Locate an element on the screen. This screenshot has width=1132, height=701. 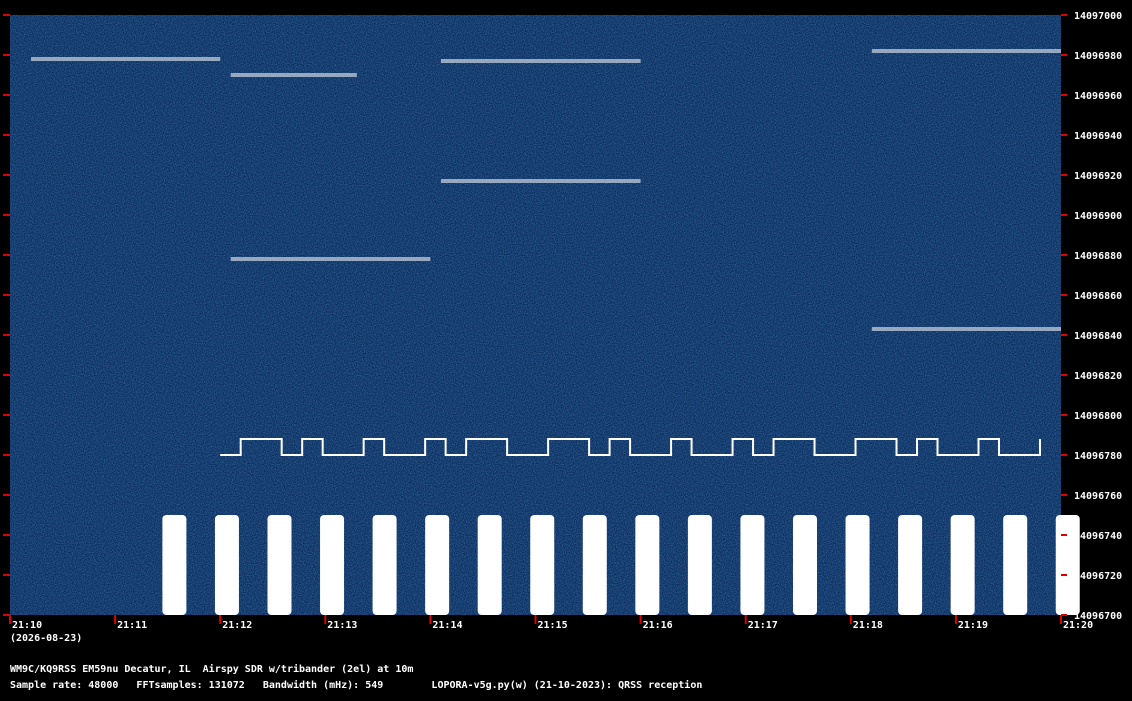
x-tick-label-6: 21:16 is located at coordinates (658, 625).